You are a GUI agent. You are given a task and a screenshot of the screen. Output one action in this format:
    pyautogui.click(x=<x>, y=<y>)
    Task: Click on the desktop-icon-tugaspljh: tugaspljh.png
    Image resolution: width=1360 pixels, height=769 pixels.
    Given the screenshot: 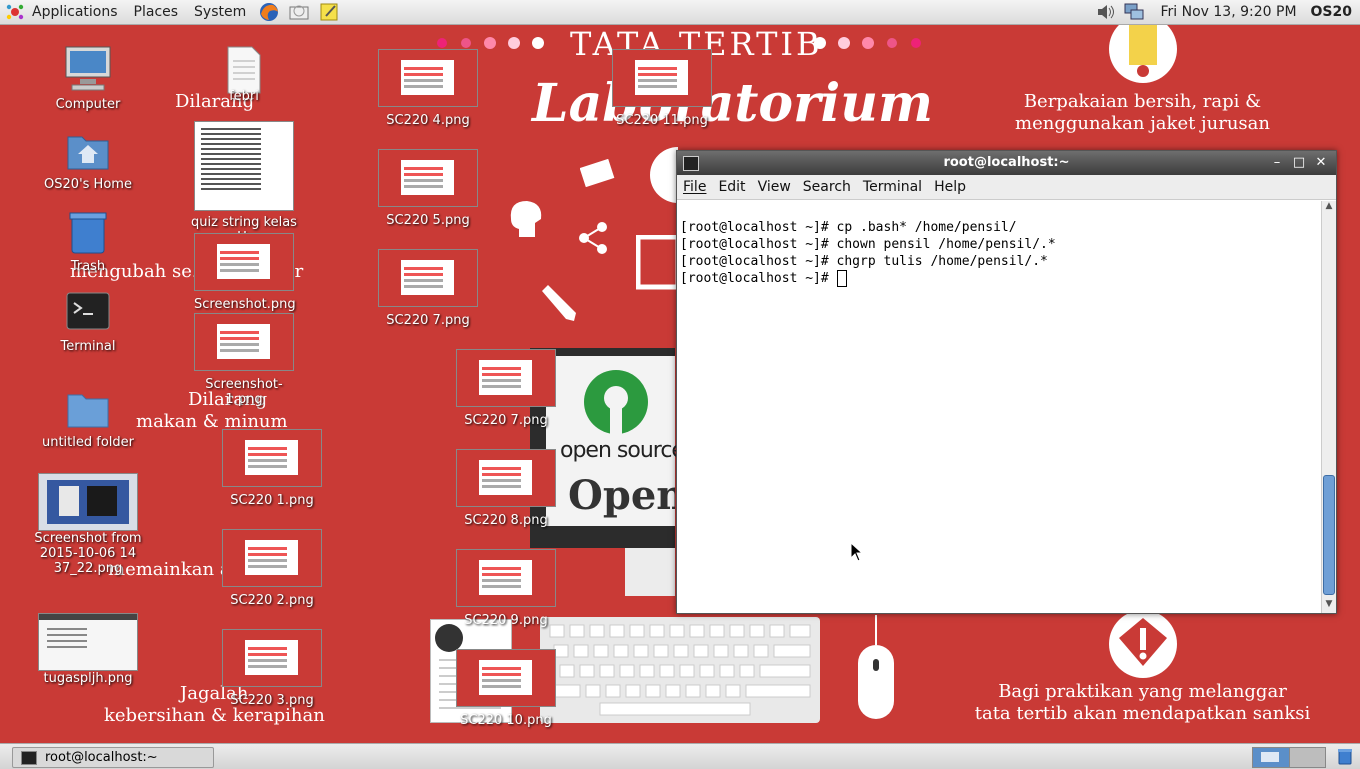 What is the action you would take?
    pyautogui.click(x=88, y=649)
    